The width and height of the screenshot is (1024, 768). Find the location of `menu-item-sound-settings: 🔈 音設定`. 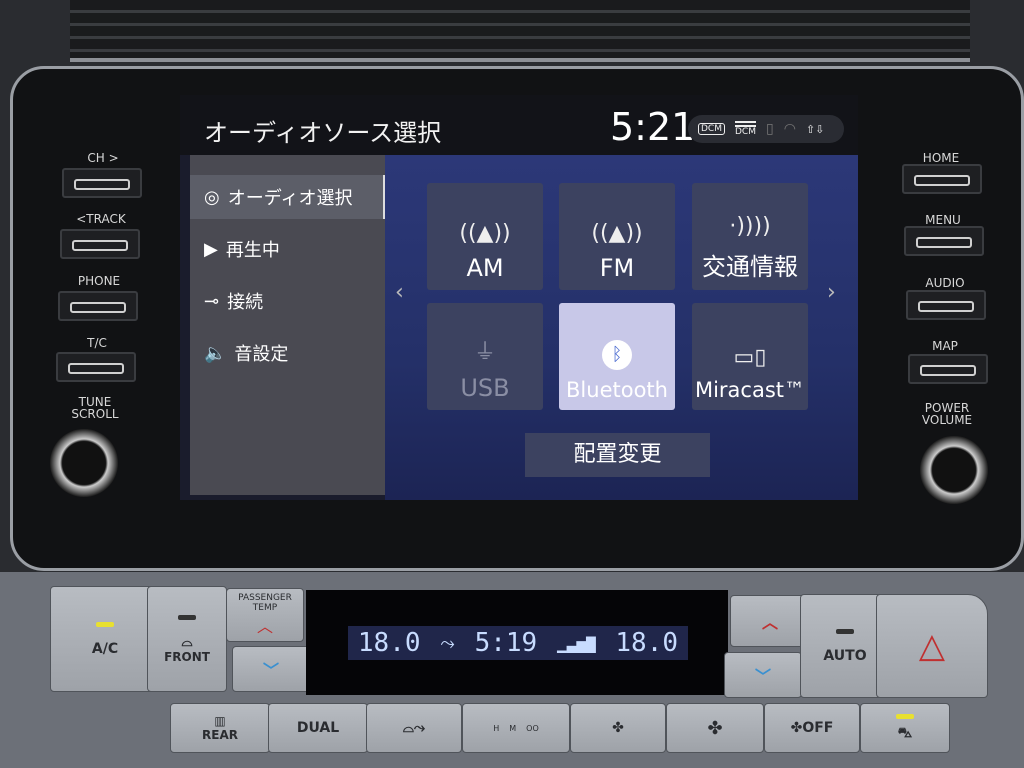

menu-item-sound-settings: 🔈 音設定 is located at coordinates (287, 353).